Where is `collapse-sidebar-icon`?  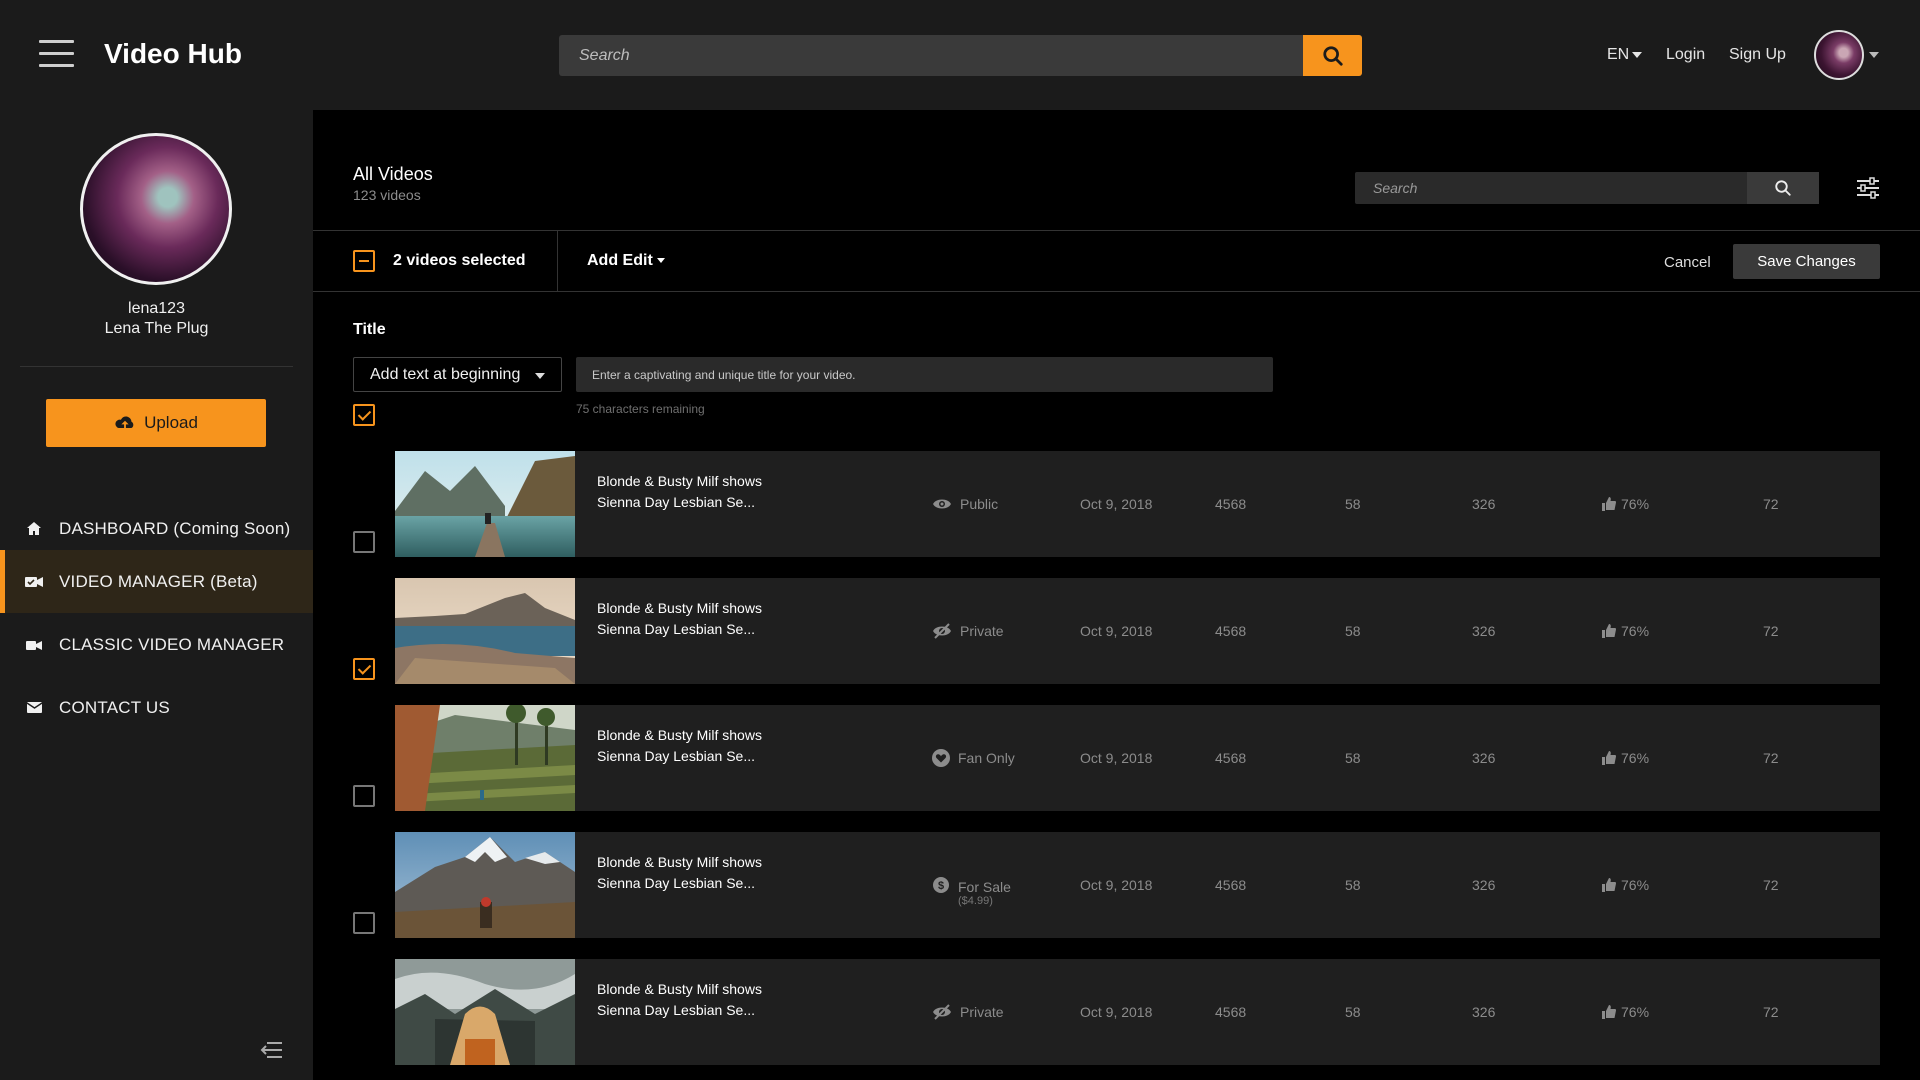 collapse-sidebar-icon is located at coordinates (271, 1050).